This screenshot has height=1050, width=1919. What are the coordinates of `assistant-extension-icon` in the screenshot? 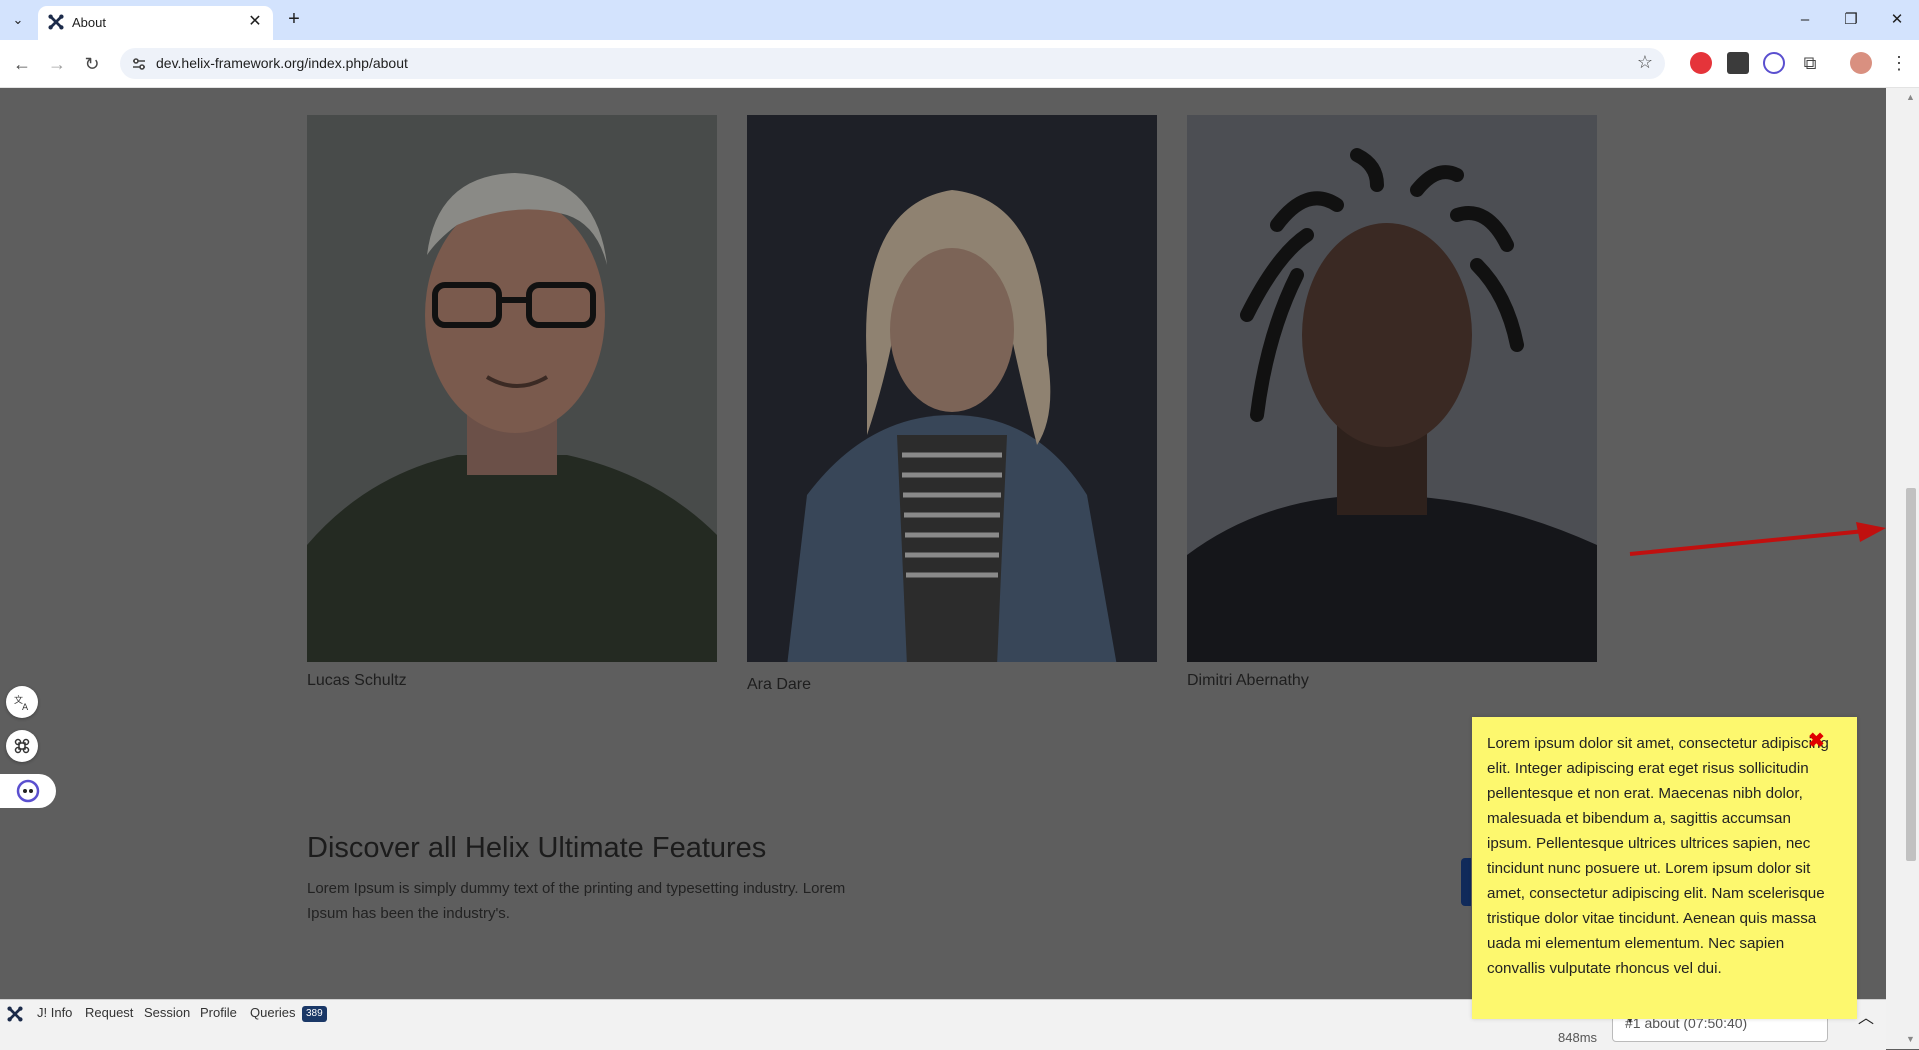 It's located at (1774, 63).